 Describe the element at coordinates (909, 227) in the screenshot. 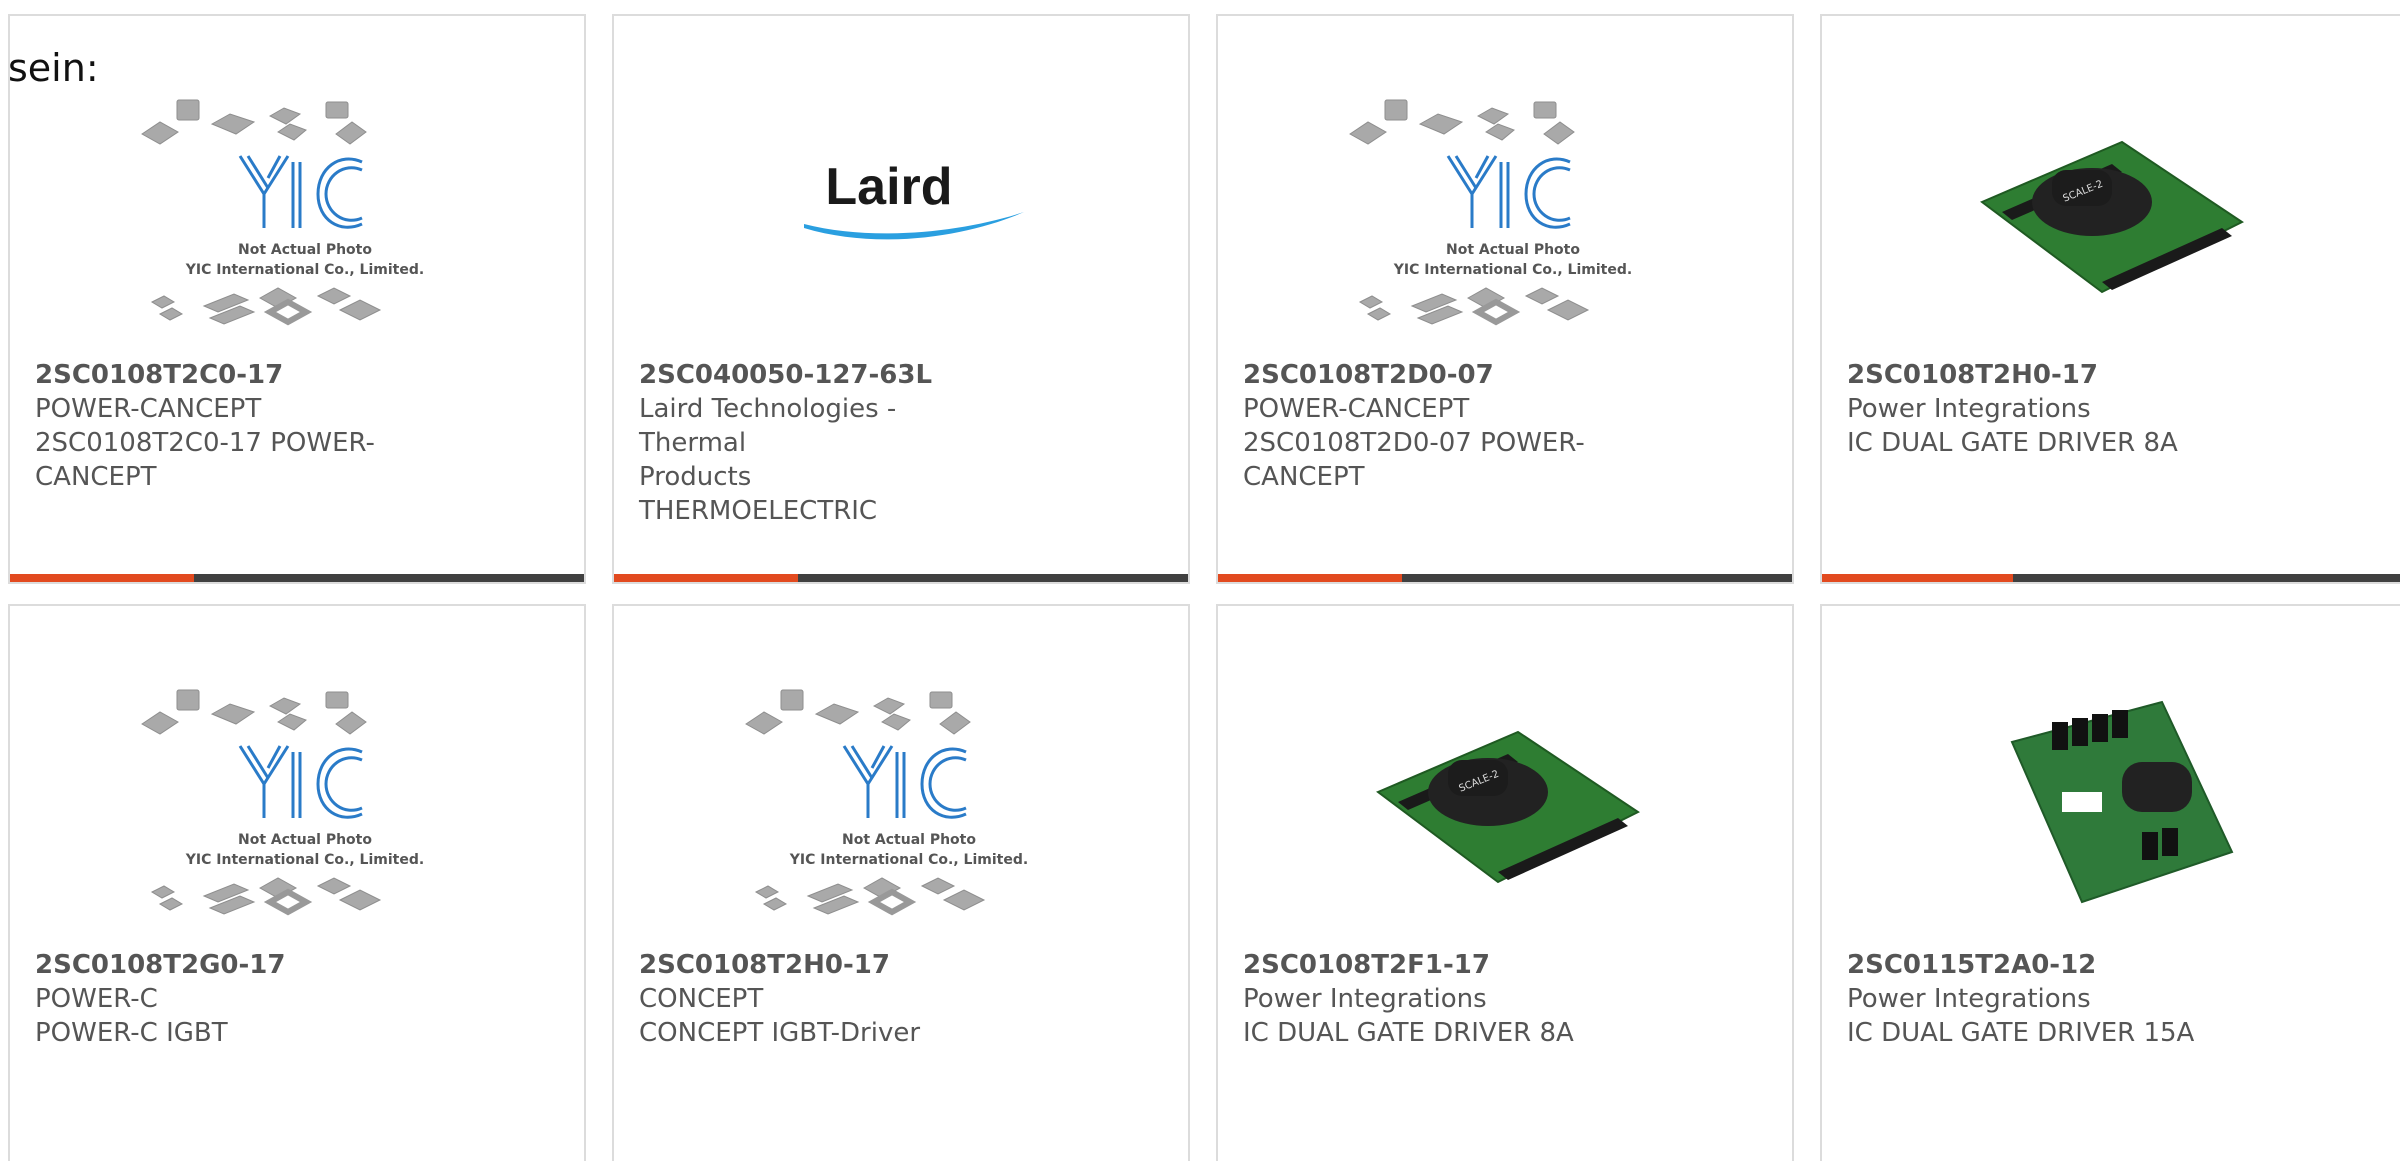

I see `manufacturer-logo: Laird` at that location.